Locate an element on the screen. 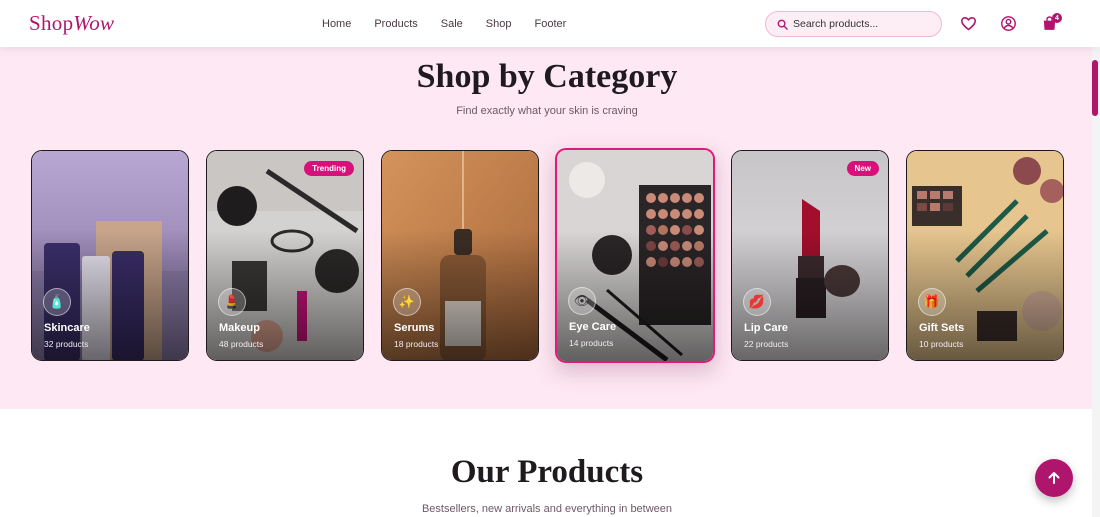 Image resolution: width=1100 pixels, height=517 pixels. logo: ShopWow is located at coordinates (71, 23).